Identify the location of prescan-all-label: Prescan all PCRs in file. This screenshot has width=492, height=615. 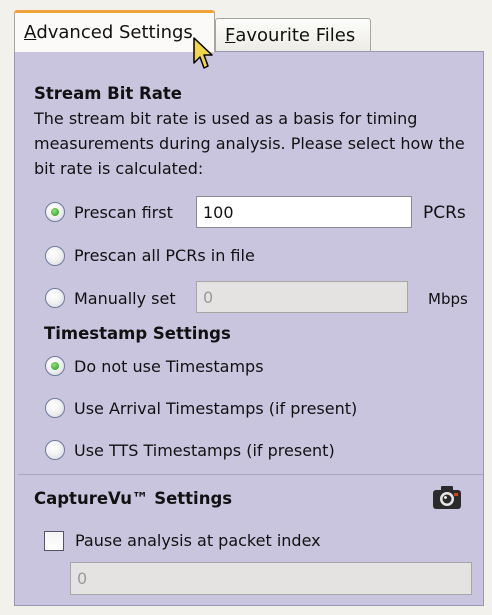
(164, 255).